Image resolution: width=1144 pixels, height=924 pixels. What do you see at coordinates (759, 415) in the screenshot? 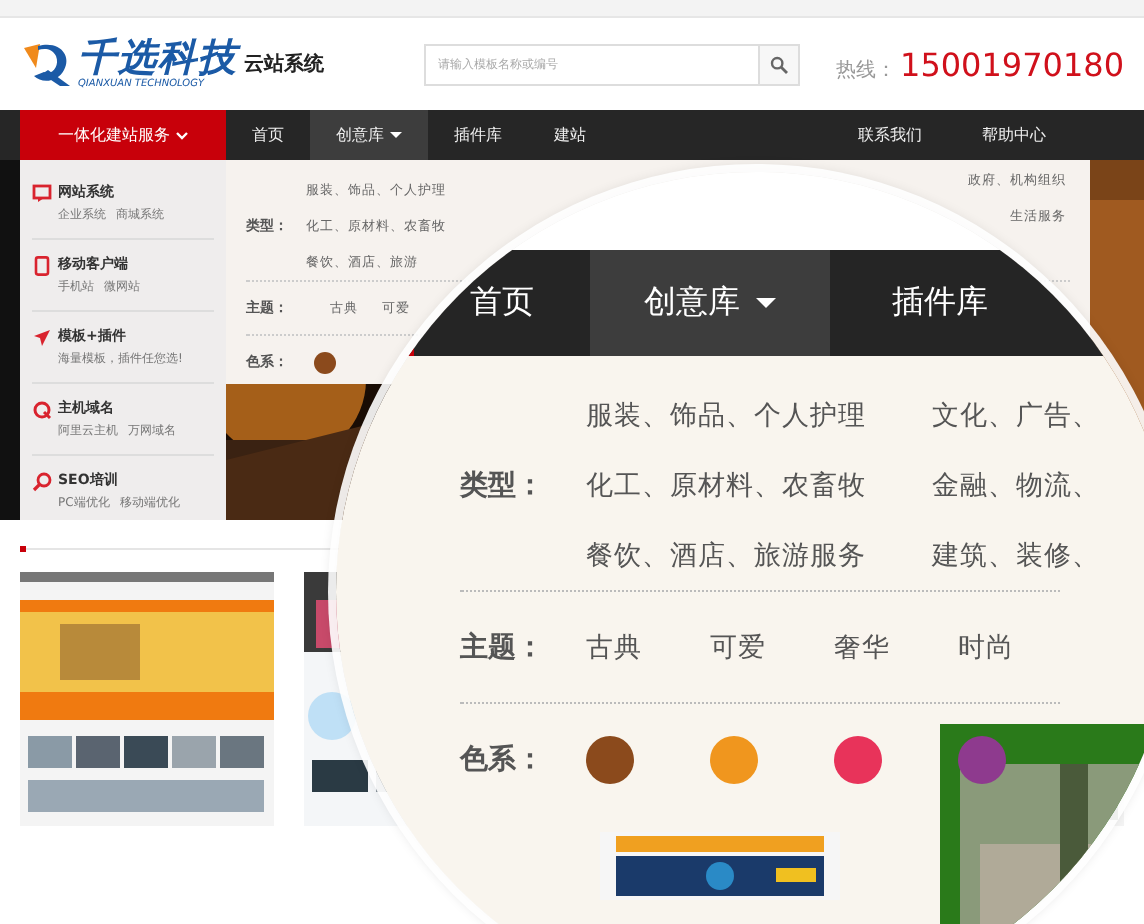
I see `category-link: 服装、饰品、个人护理` at bounding box center [759, 415].